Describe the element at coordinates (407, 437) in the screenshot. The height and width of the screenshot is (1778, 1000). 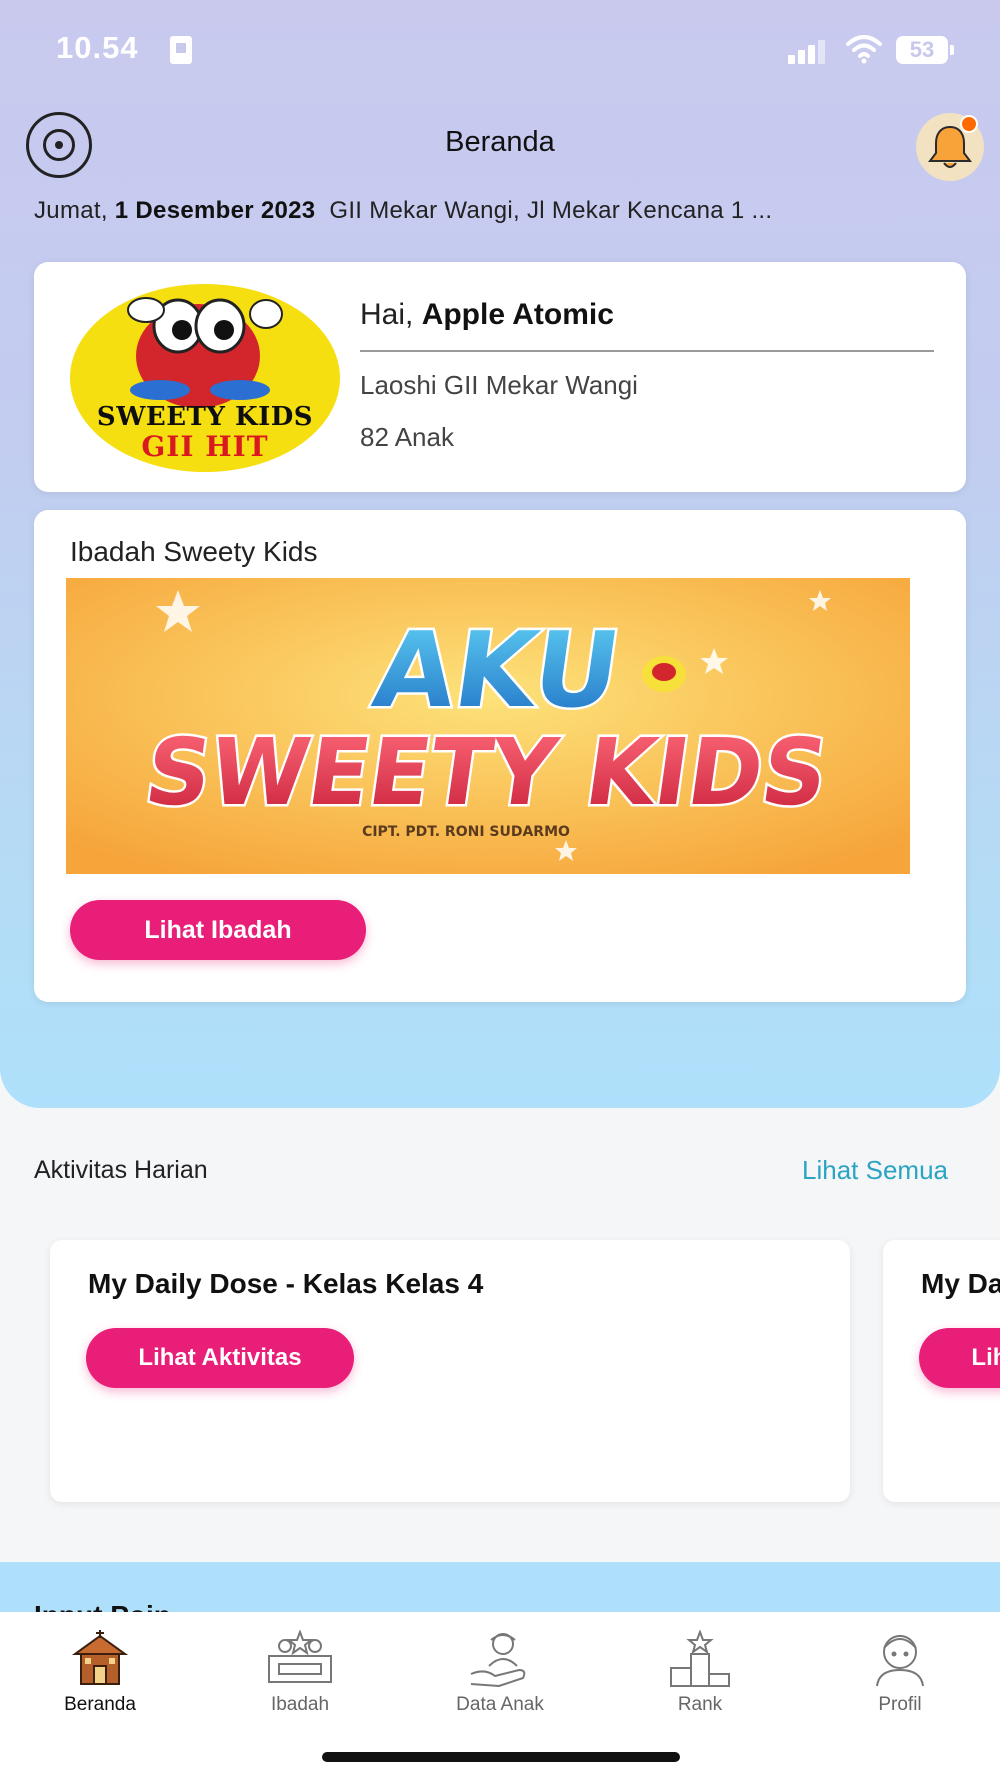
I see `kids-count: 82 Anak` at that location.